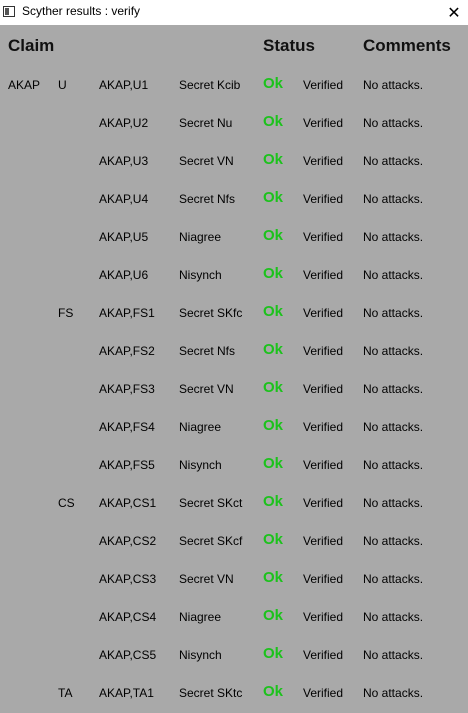 The height and width of the screenshot is (713, 468). Describe the element at coordinates (200, 237) in the screenshot. I see `claim-type-cell: Niagree` at that location.